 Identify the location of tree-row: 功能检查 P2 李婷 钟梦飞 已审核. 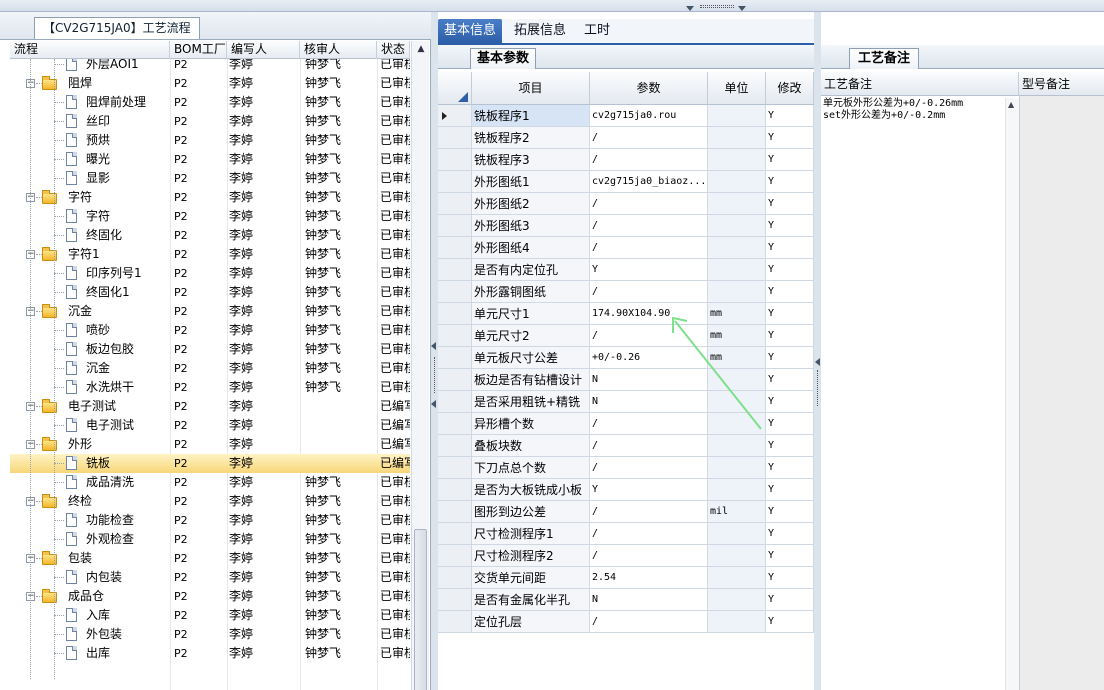
(210, 520).